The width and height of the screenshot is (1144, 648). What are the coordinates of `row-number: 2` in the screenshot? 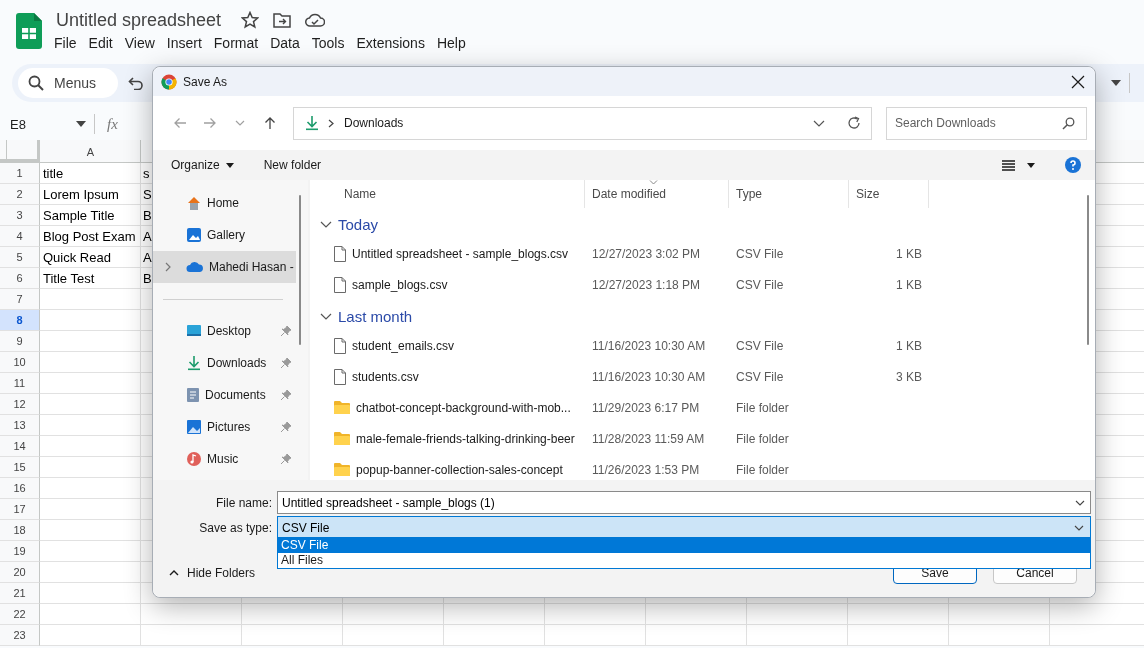 It's located at (20, 194).